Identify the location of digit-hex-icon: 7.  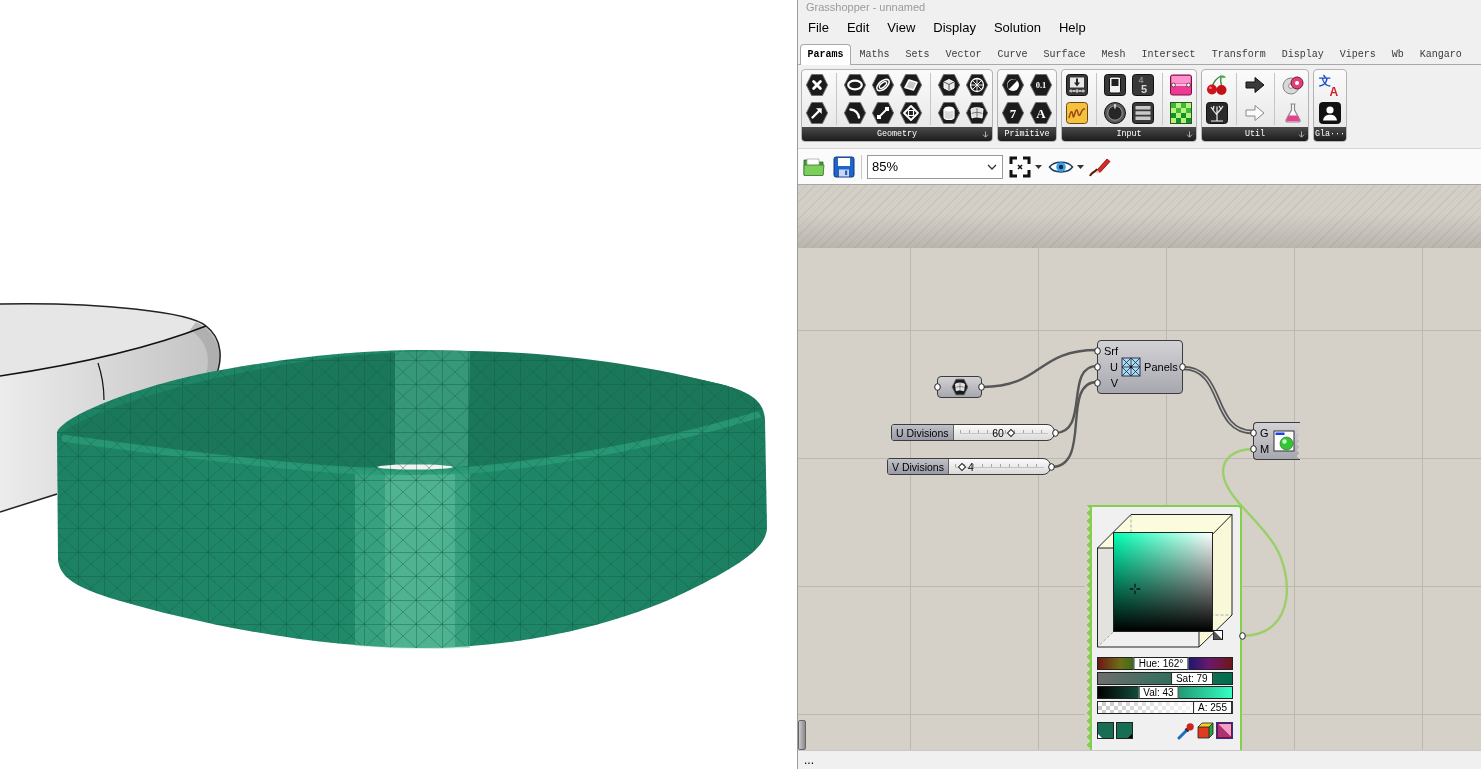
(1013, 113).